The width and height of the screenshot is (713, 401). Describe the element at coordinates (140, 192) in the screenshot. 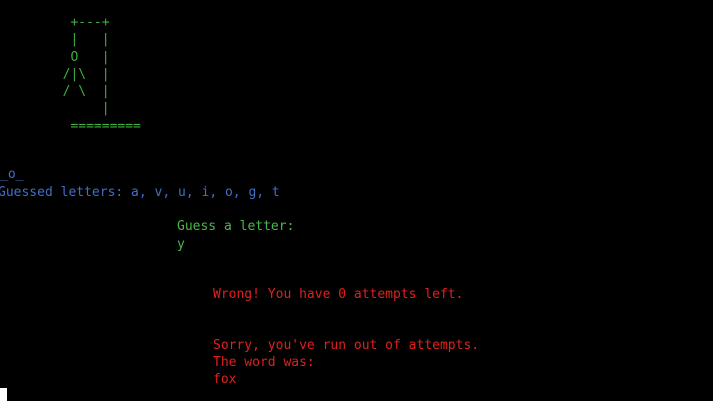

I see `guessed-letters: Guessed letters: a, v, u, i, o, g, t` at that location.